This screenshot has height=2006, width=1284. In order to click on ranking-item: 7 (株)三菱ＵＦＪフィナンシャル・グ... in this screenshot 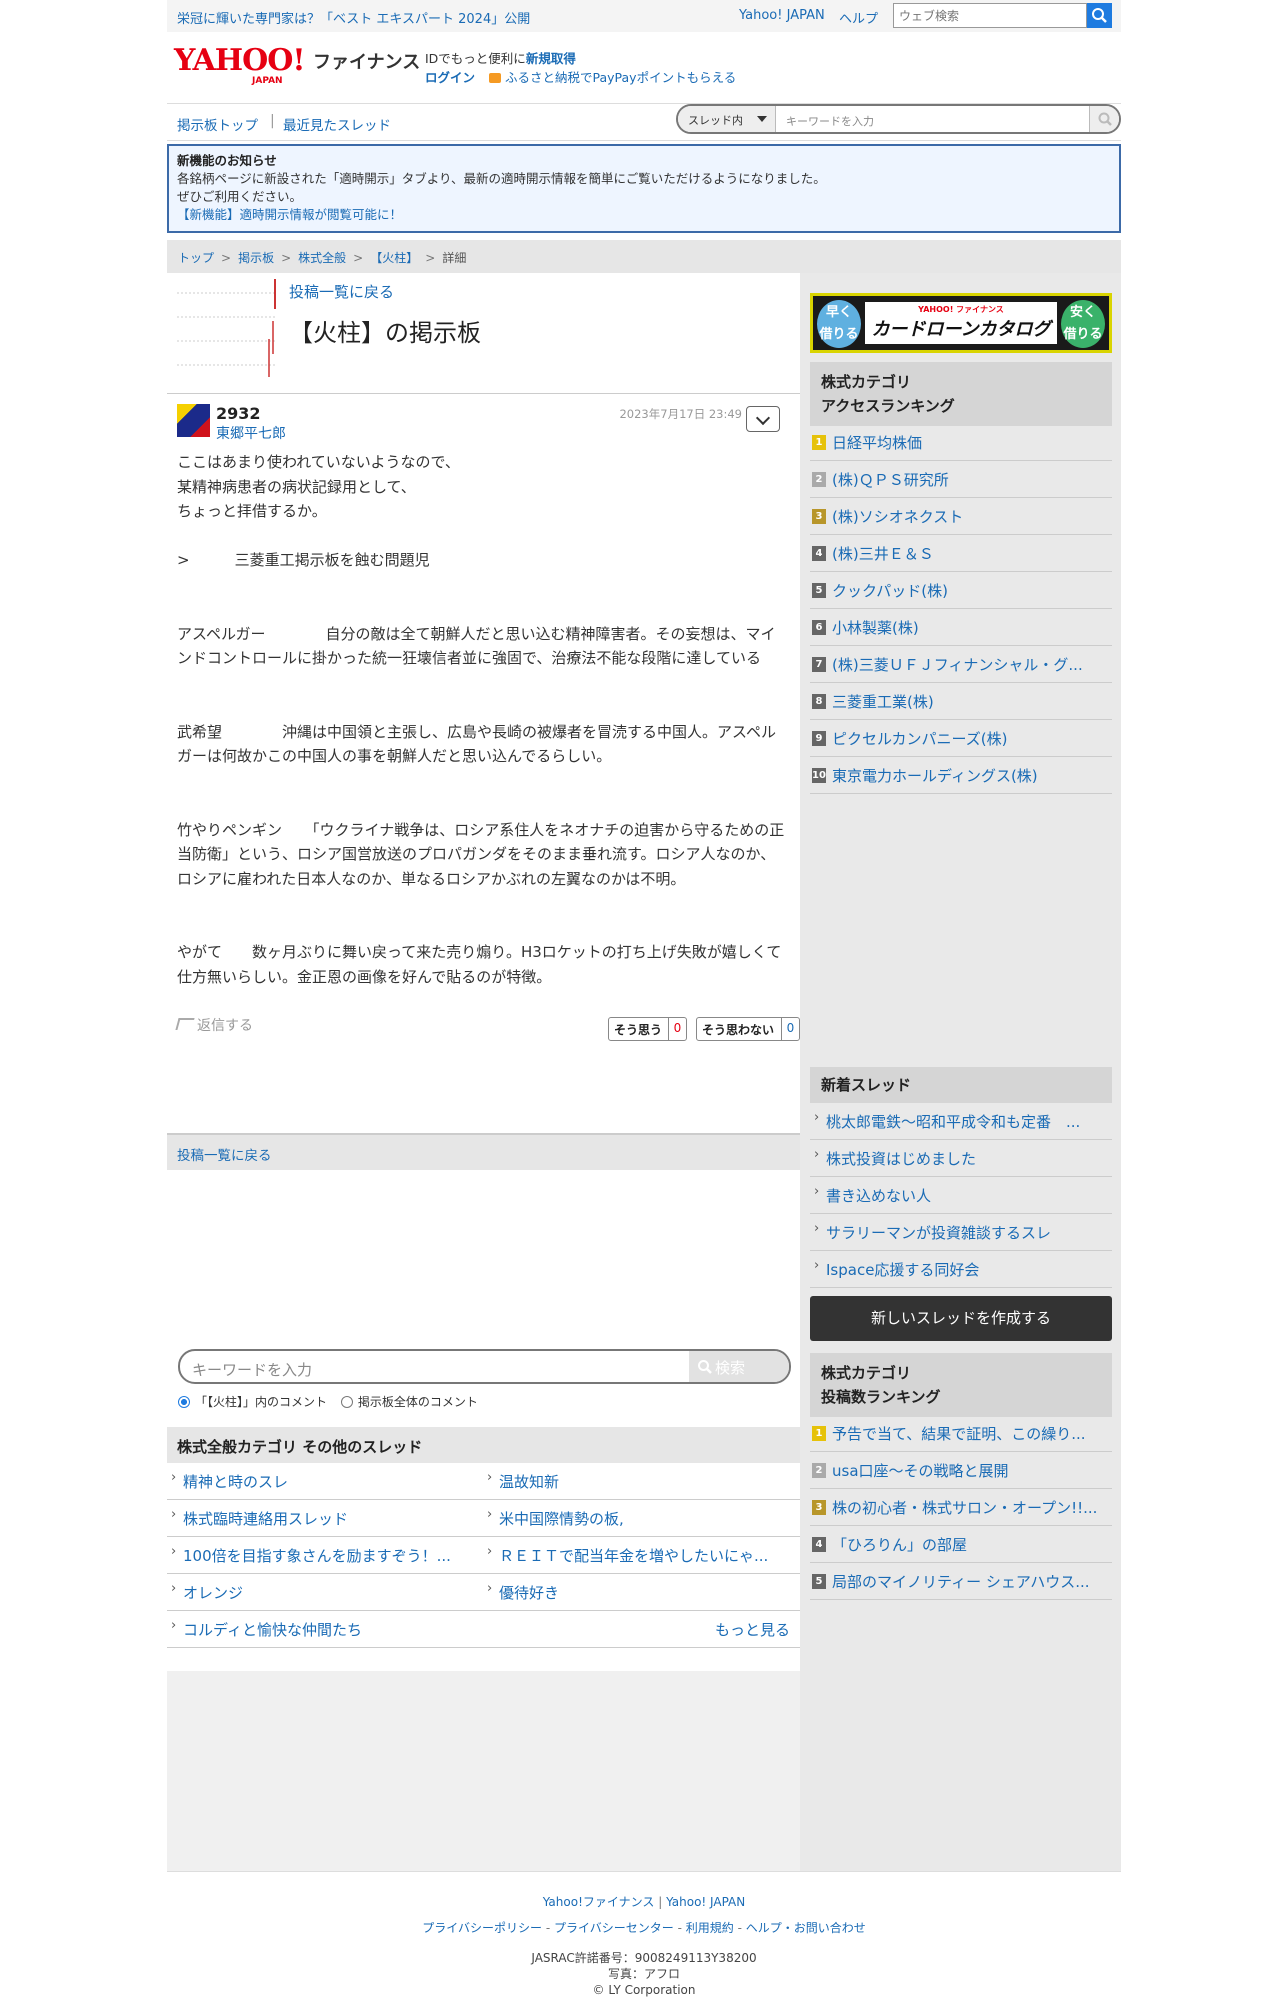, I will do `click(961, 664)`.